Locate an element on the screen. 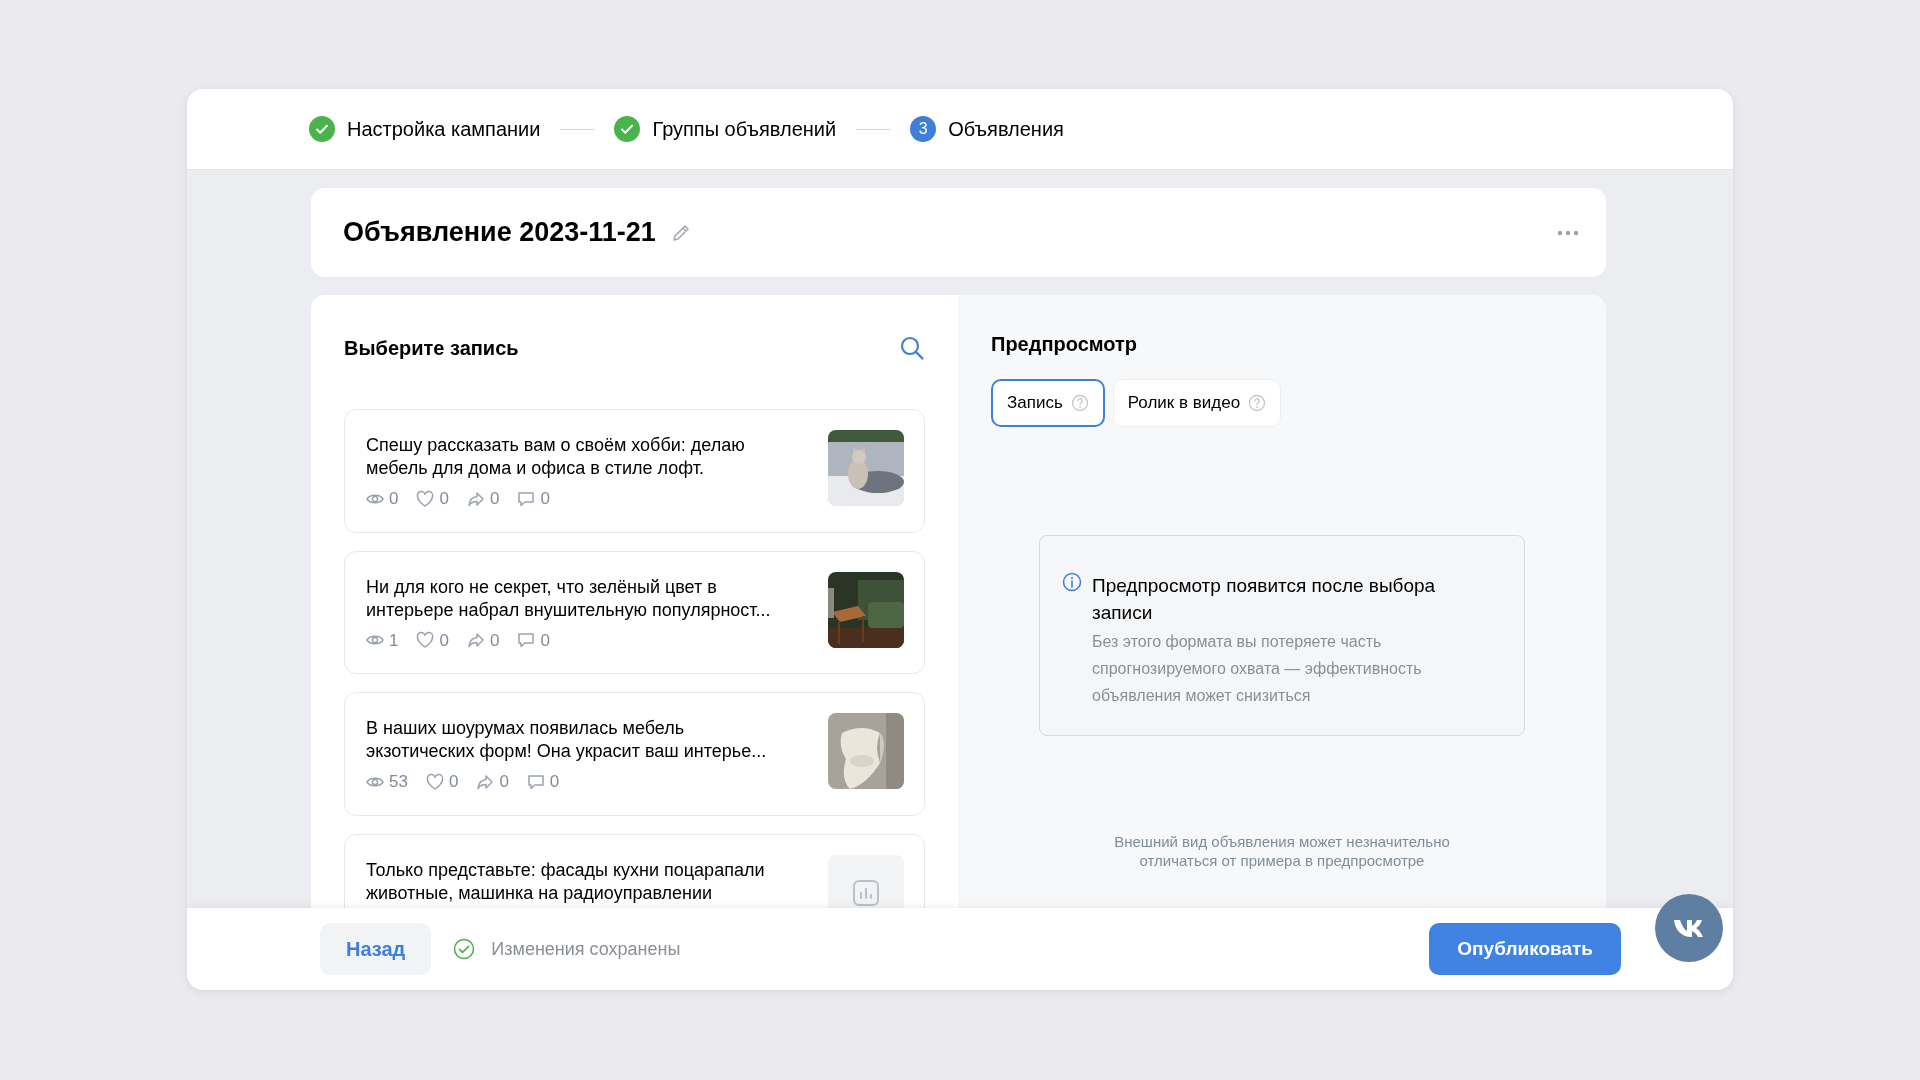  publish-button: Опубликовать is located at coordinates (1525, 949).